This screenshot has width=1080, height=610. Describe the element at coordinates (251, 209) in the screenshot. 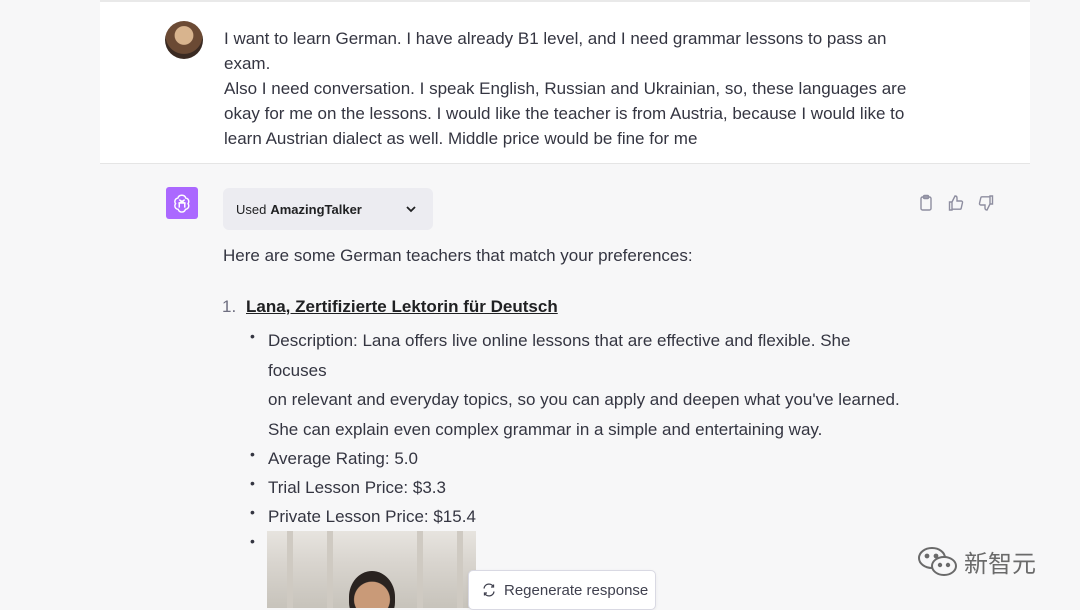

I see `plugin-used-label: Used` at that location.